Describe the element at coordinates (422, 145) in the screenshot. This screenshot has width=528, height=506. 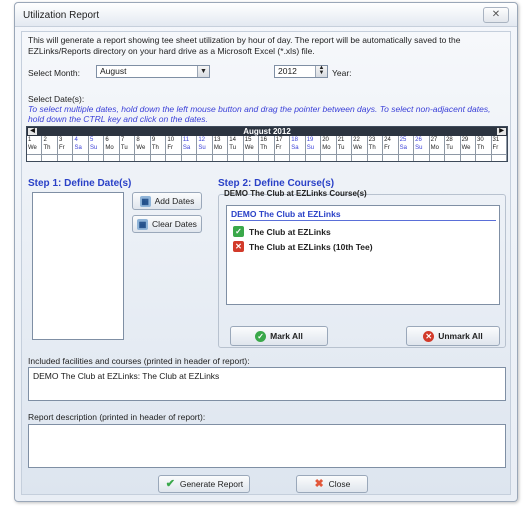
I see `calendar-day: 26 Su` at that location.